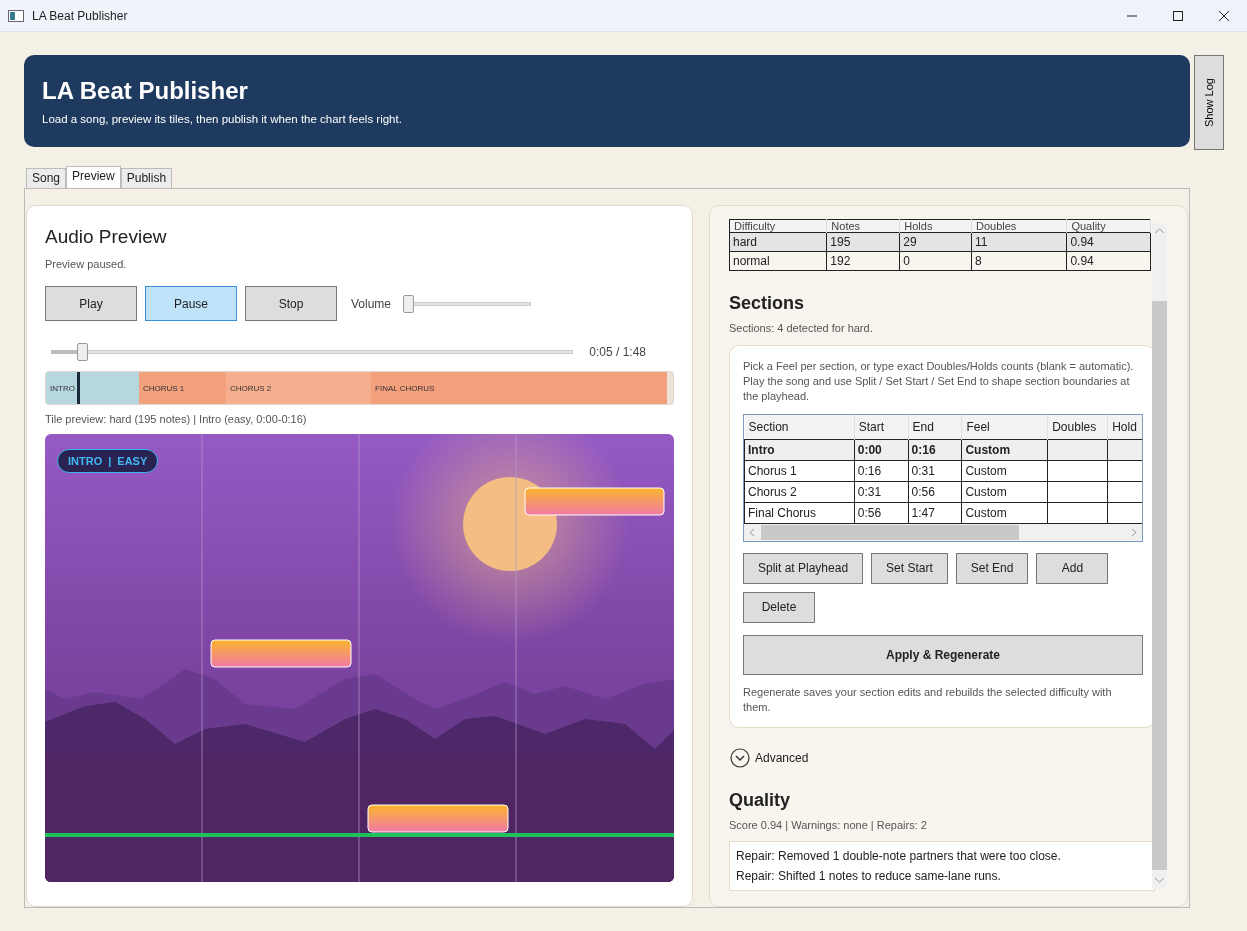 The height and width of the screenshot is (931, 1247). I want to click on tab: Publish, so click(146, 178).